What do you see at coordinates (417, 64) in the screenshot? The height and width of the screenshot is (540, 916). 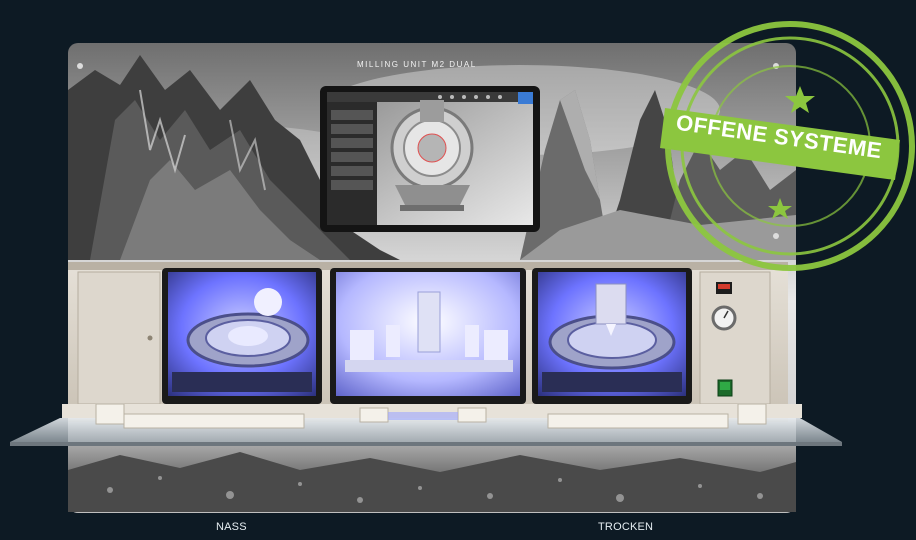 I see `product-header: MILLING UNIT M2 DUAL` at bounding box center [417, 64].